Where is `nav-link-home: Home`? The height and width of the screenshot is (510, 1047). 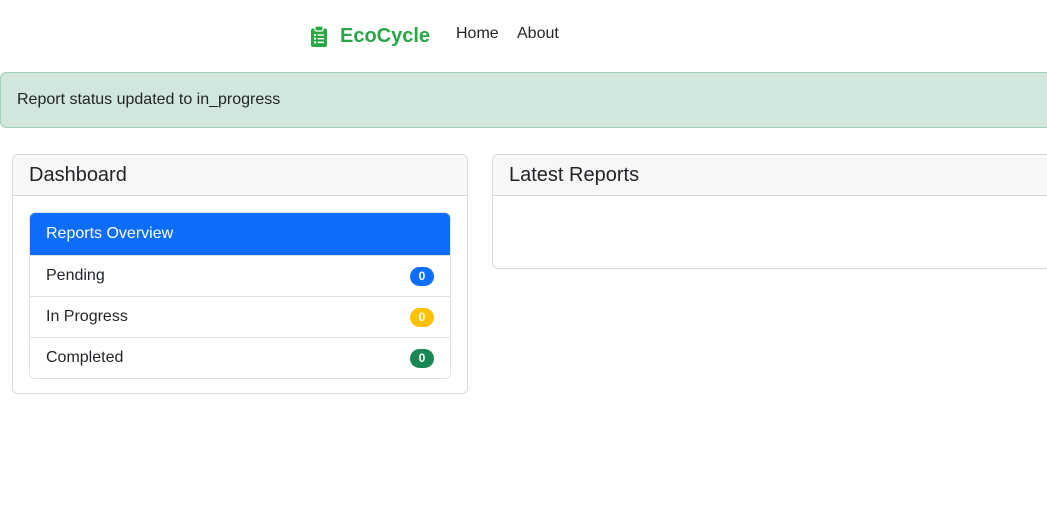 nav-link-home: Home is located at coordinates (477, 34).